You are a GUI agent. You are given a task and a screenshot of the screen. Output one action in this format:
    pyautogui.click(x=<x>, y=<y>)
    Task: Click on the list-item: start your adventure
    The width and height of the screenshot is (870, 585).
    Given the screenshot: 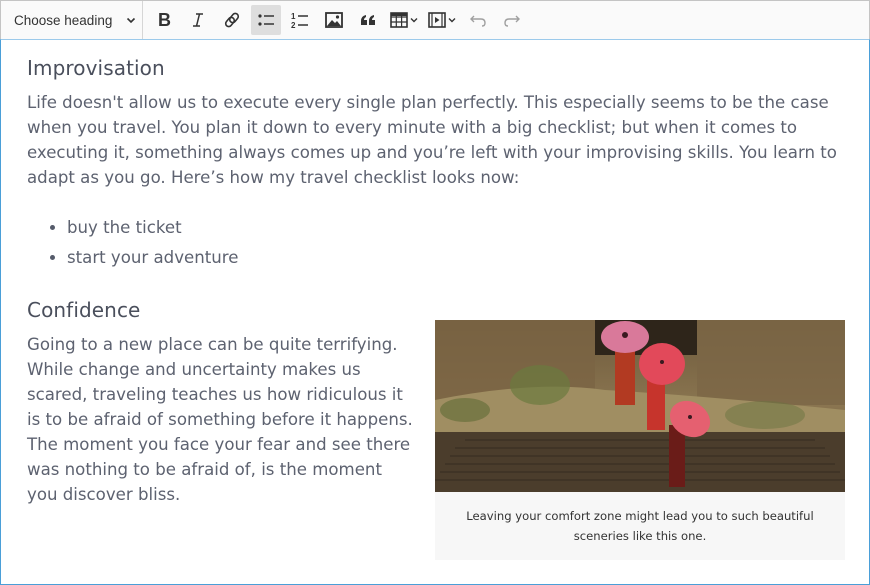 What is the action you would take?
    pyautogui.click(x=152, y=258)
    